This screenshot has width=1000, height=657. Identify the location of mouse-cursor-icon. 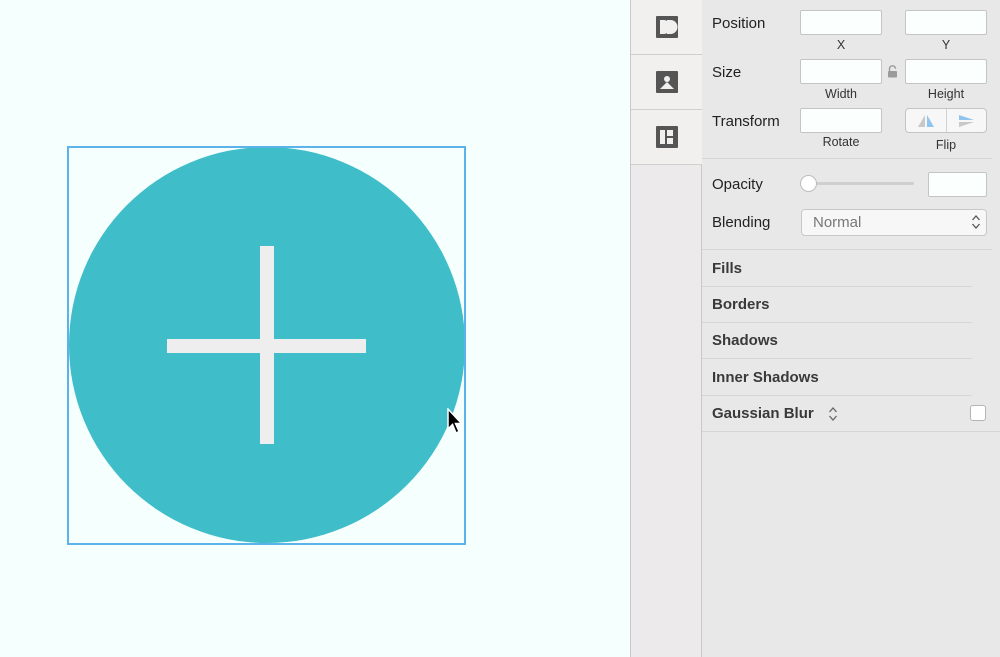
(455, 421).